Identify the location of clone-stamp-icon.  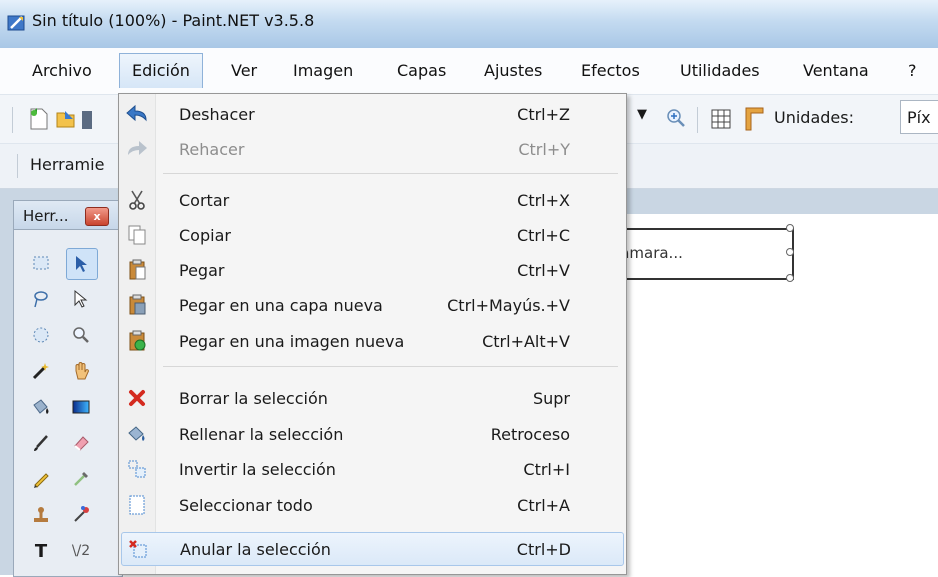
(41, 515).